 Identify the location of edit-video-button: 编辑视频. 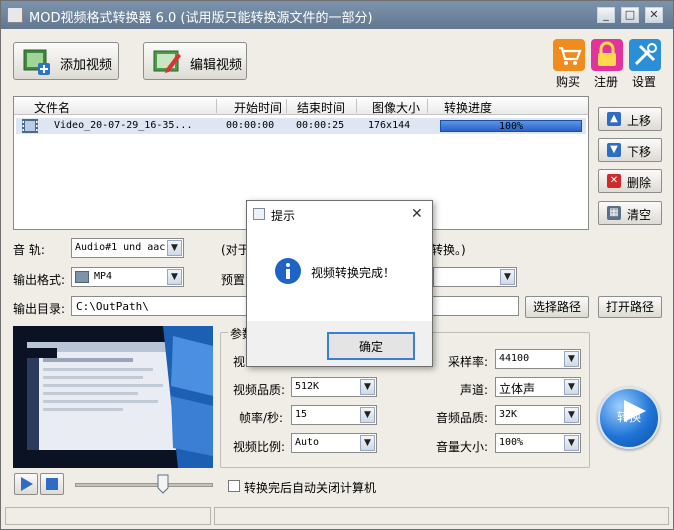
(195, 61).